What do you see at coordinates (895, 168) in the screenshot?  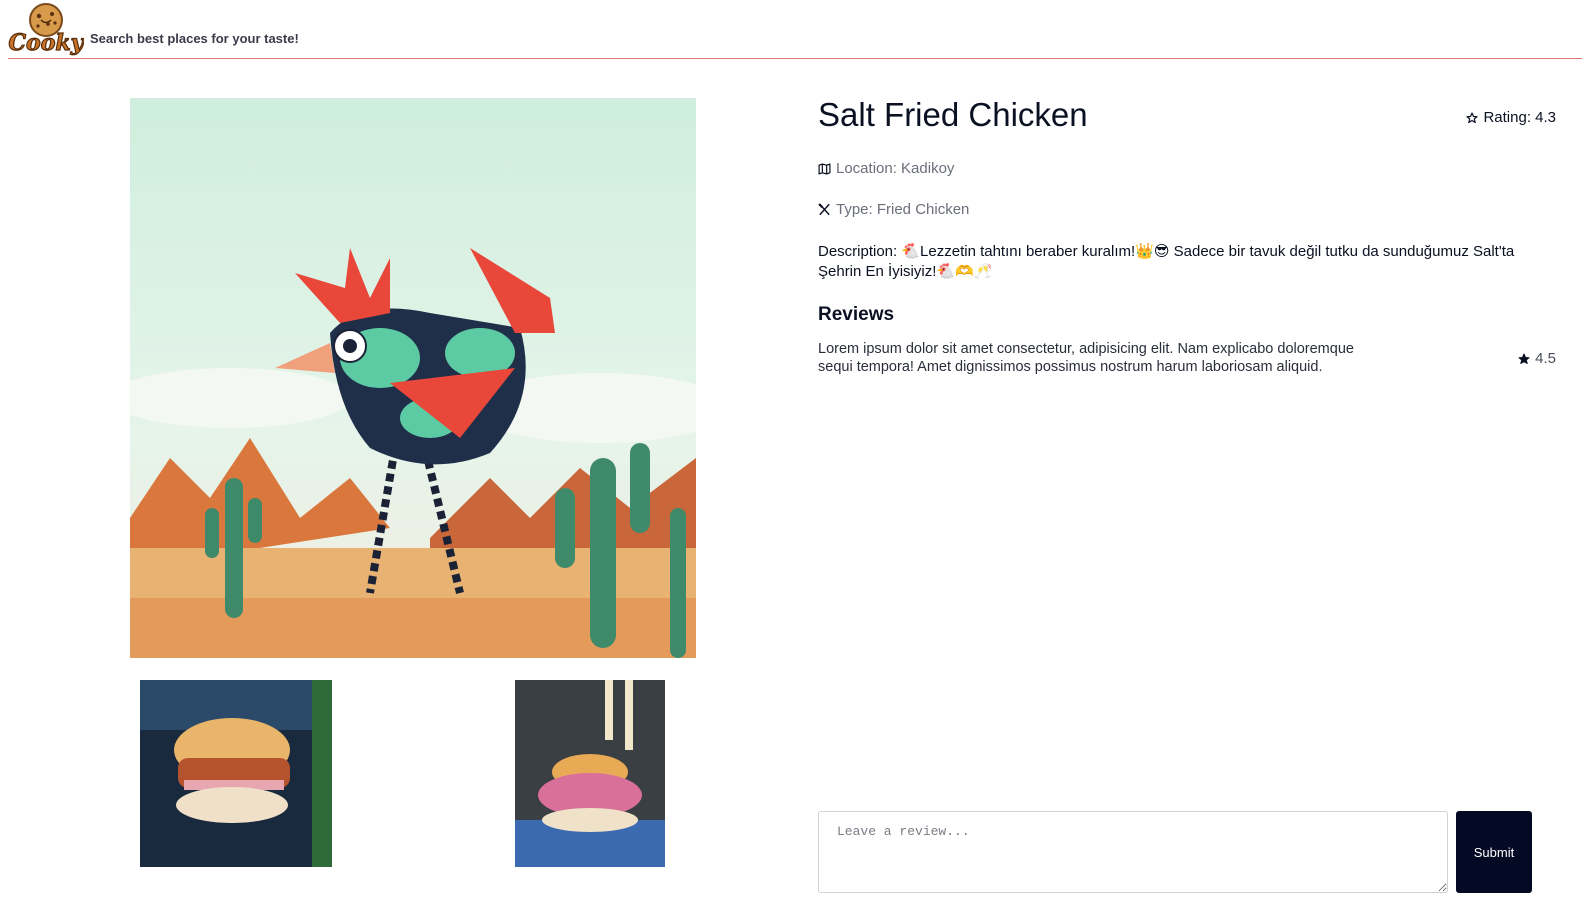 I see `location-label: Location: Kadikoy` at bounding box center [895, 168].